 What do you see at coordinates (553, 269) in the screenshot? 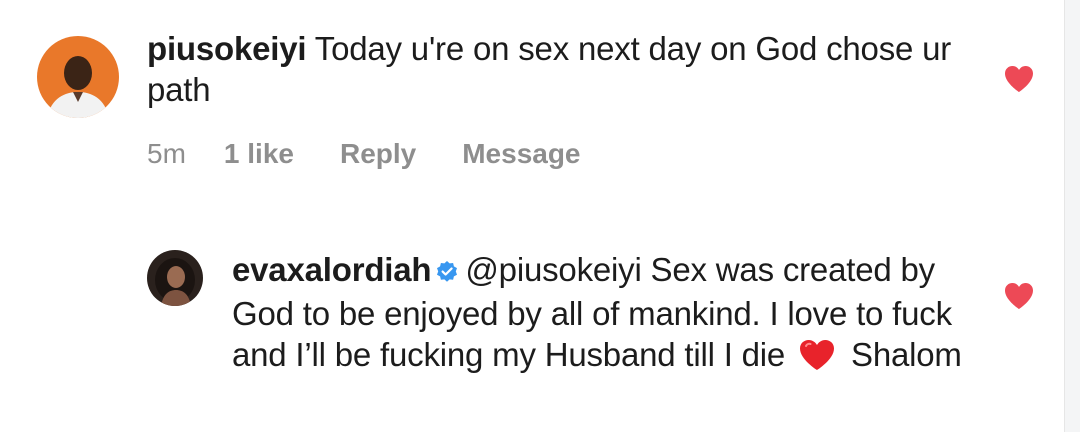
I see `reply-mention: @piusokeiyi` at bounding box center [553, 269].